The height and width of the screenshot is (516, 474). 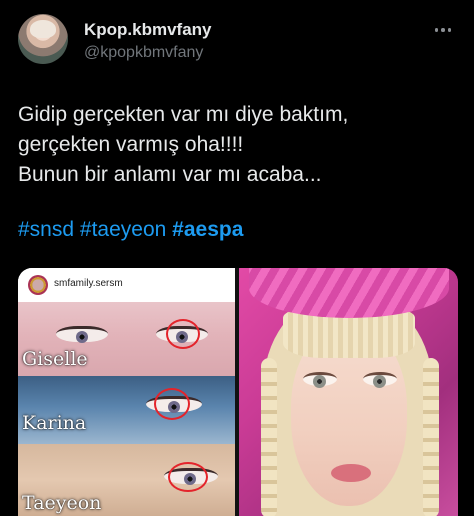 What do you see at coordinates (54, 423) in the screenshot?
I see `member-label: Karina` at bounding box center [54, 423].